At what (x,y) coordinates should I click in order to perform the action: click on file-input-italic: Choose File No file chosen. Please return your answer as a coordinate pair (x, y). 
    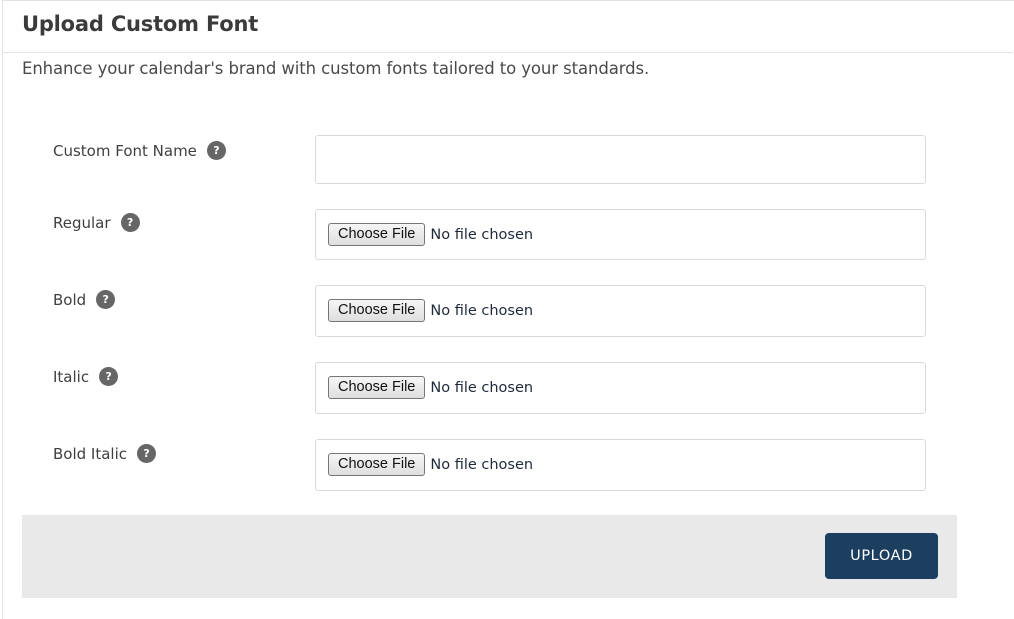
    Looking at the image, I should click on (430, 387).